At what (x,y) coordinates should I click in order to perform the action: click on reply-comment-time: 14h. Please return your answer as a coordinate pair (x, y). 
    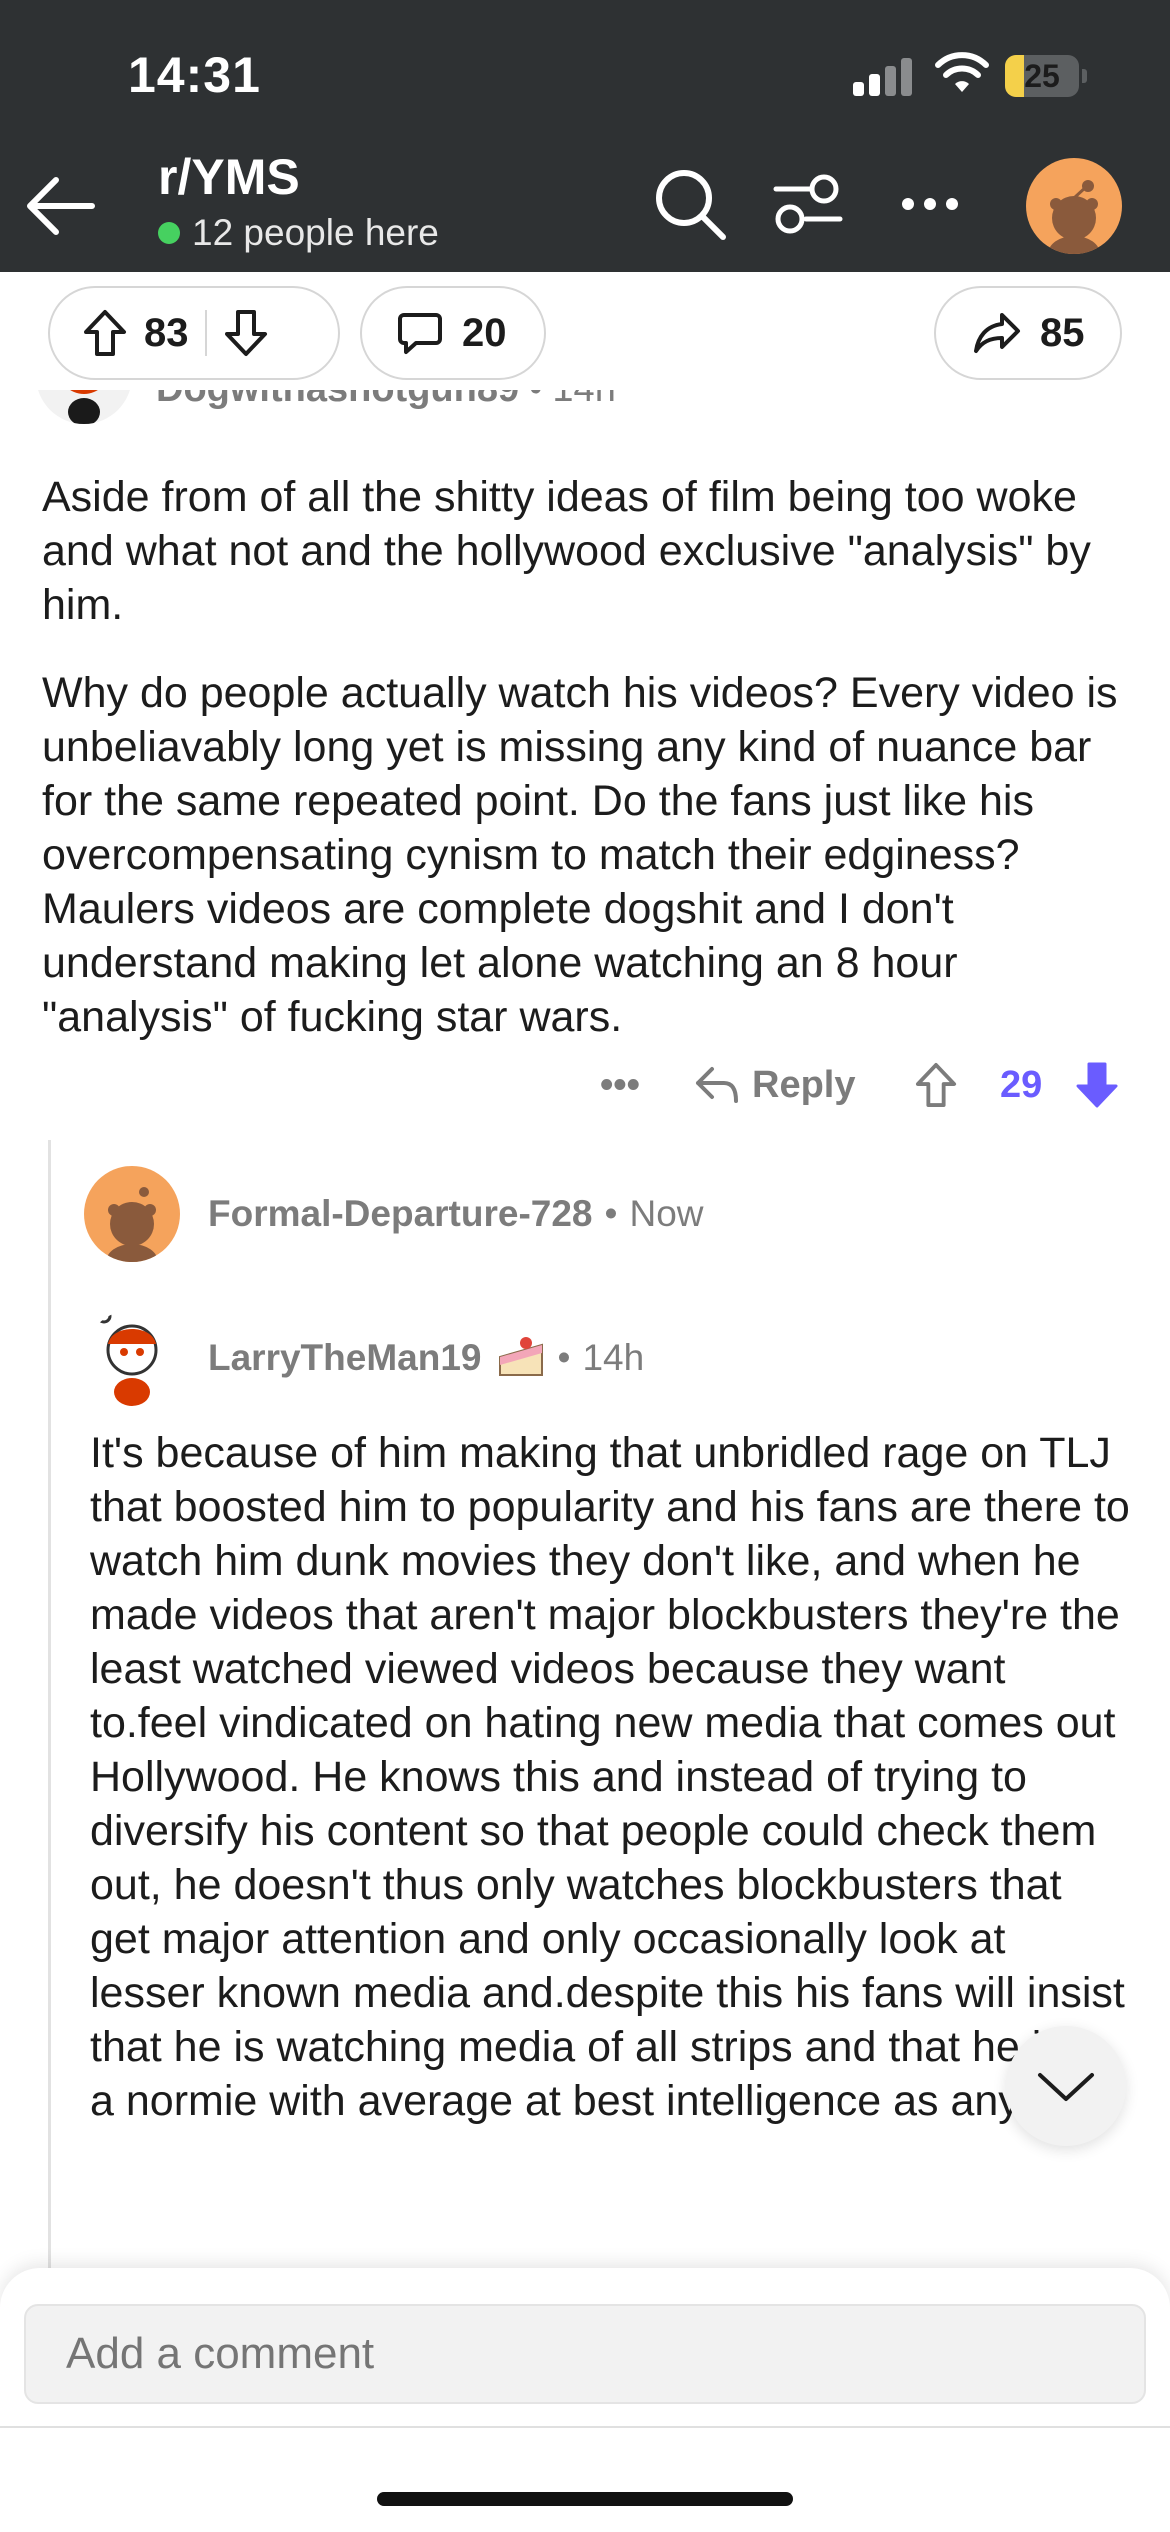
    Looking at the image, I should click on (613, 1357).